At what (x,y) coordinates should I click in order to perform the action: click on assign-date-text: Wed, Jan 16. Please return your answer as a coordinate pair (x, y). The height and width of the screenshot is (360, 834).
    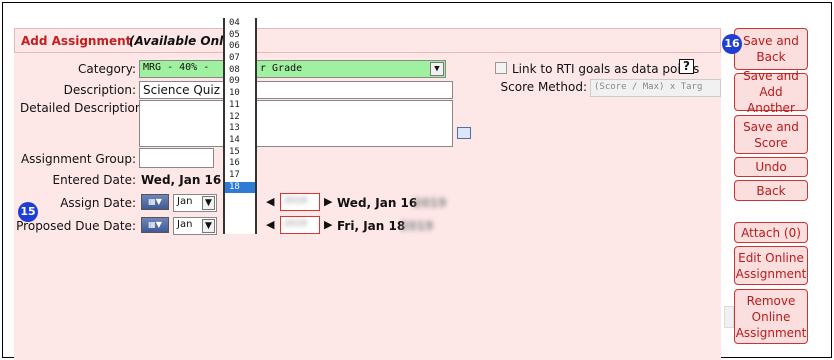
    Looking at the image, I should click on (377, 203).